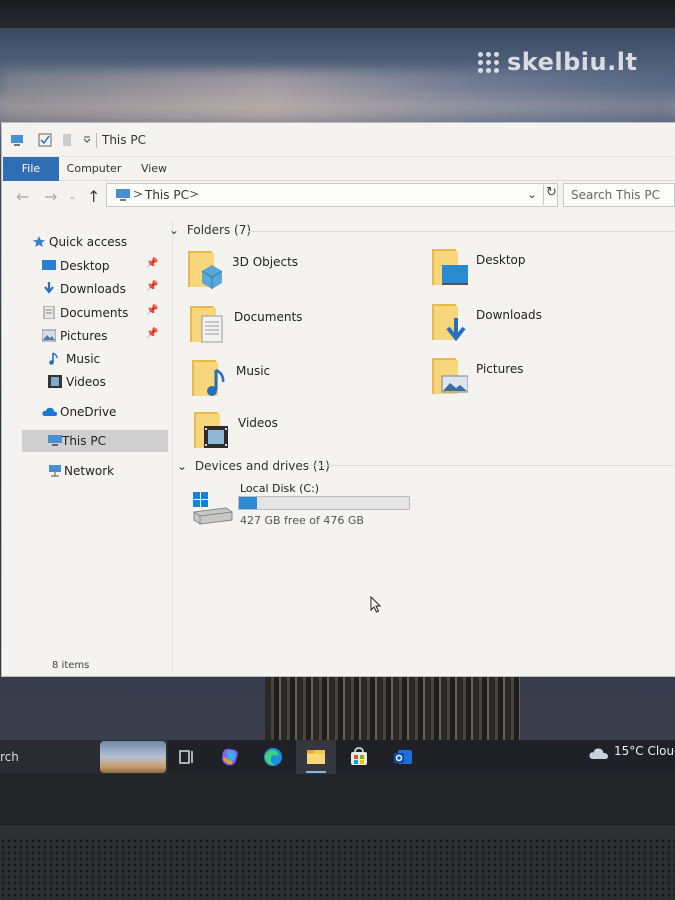 Image resolution: width=675 pixels, height=900 pixels. I want to click on back-arrow-icon: ←, so click(22, 196).